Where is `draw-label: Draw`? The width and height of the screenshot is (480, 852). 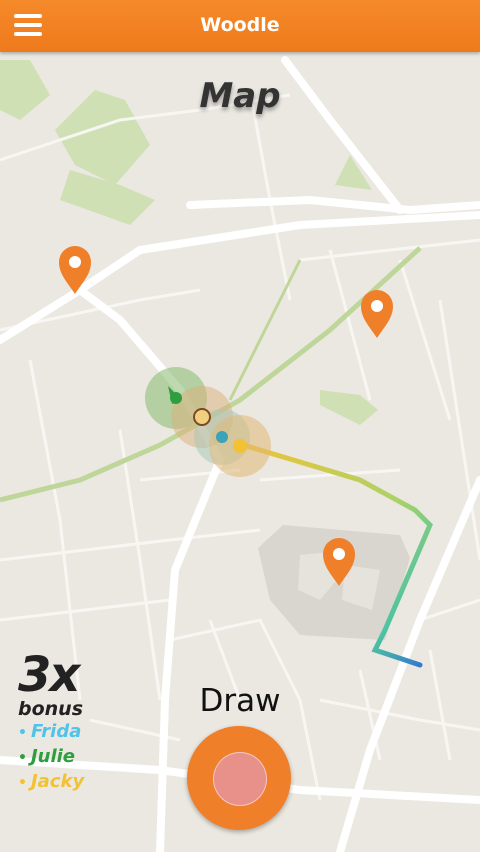
draw-label: Draw is located at coordinates (240, 701).